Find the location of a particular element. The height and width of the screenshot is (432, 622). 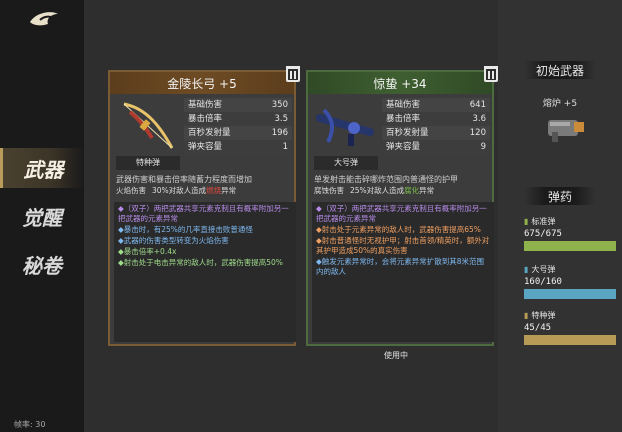

ammo-type-tag: 特种弹 is located at coordinates (148, 163).